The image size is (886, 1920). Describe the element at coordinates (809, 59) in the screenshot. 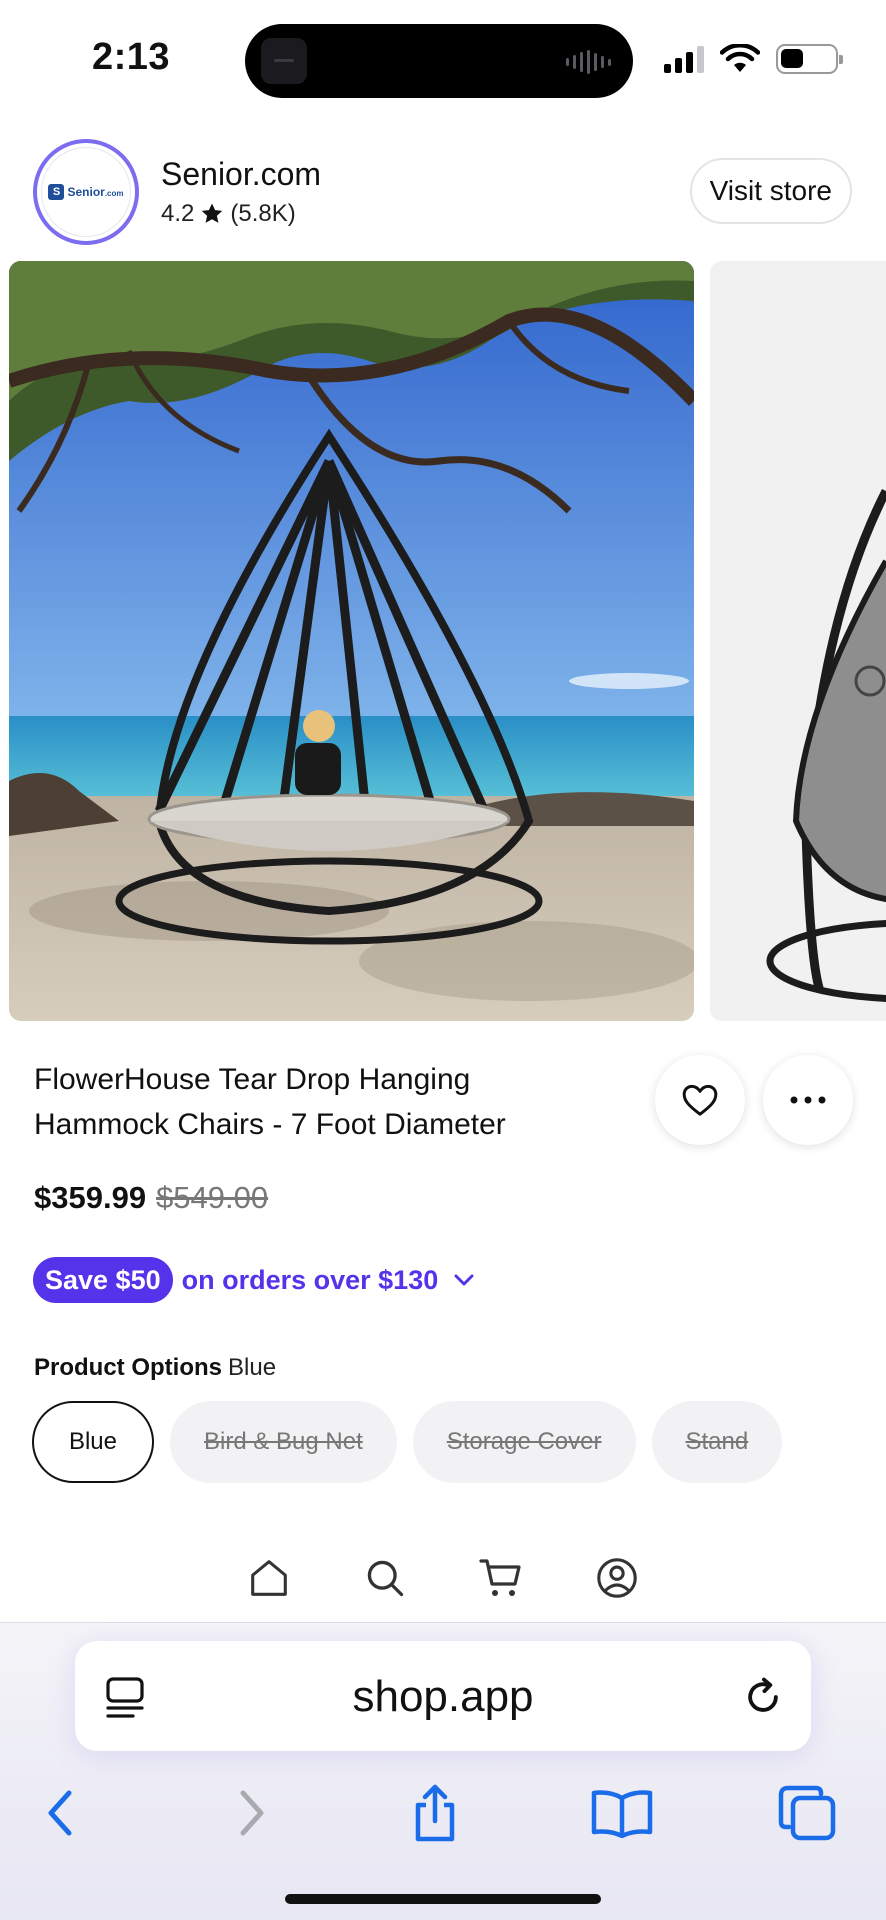

I see `battery-icon` at that location.